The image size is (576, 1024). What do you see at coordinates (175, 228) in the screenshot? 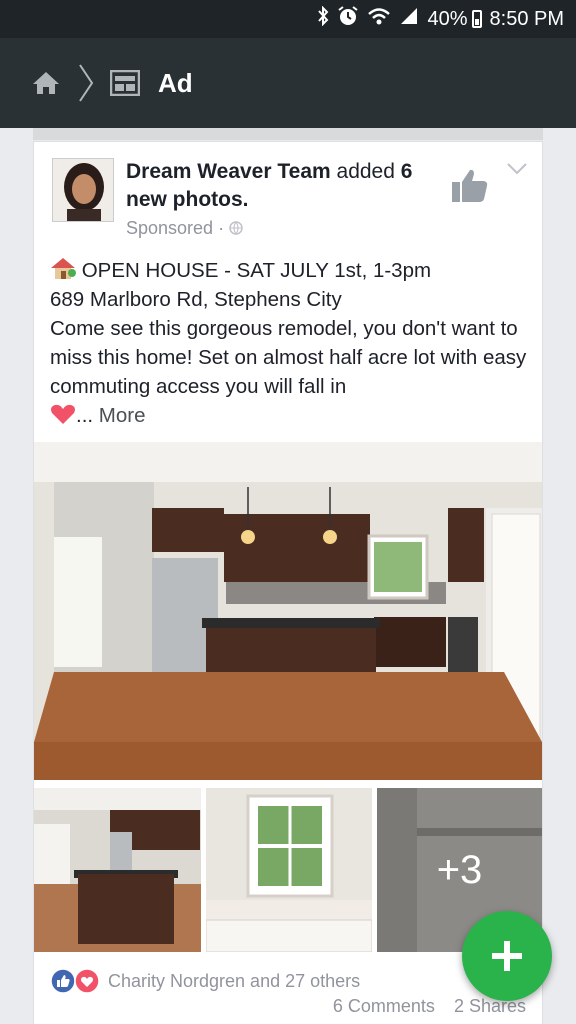
I see `sponsored-text: Sponsored ·` at bounding box center [175, 228].